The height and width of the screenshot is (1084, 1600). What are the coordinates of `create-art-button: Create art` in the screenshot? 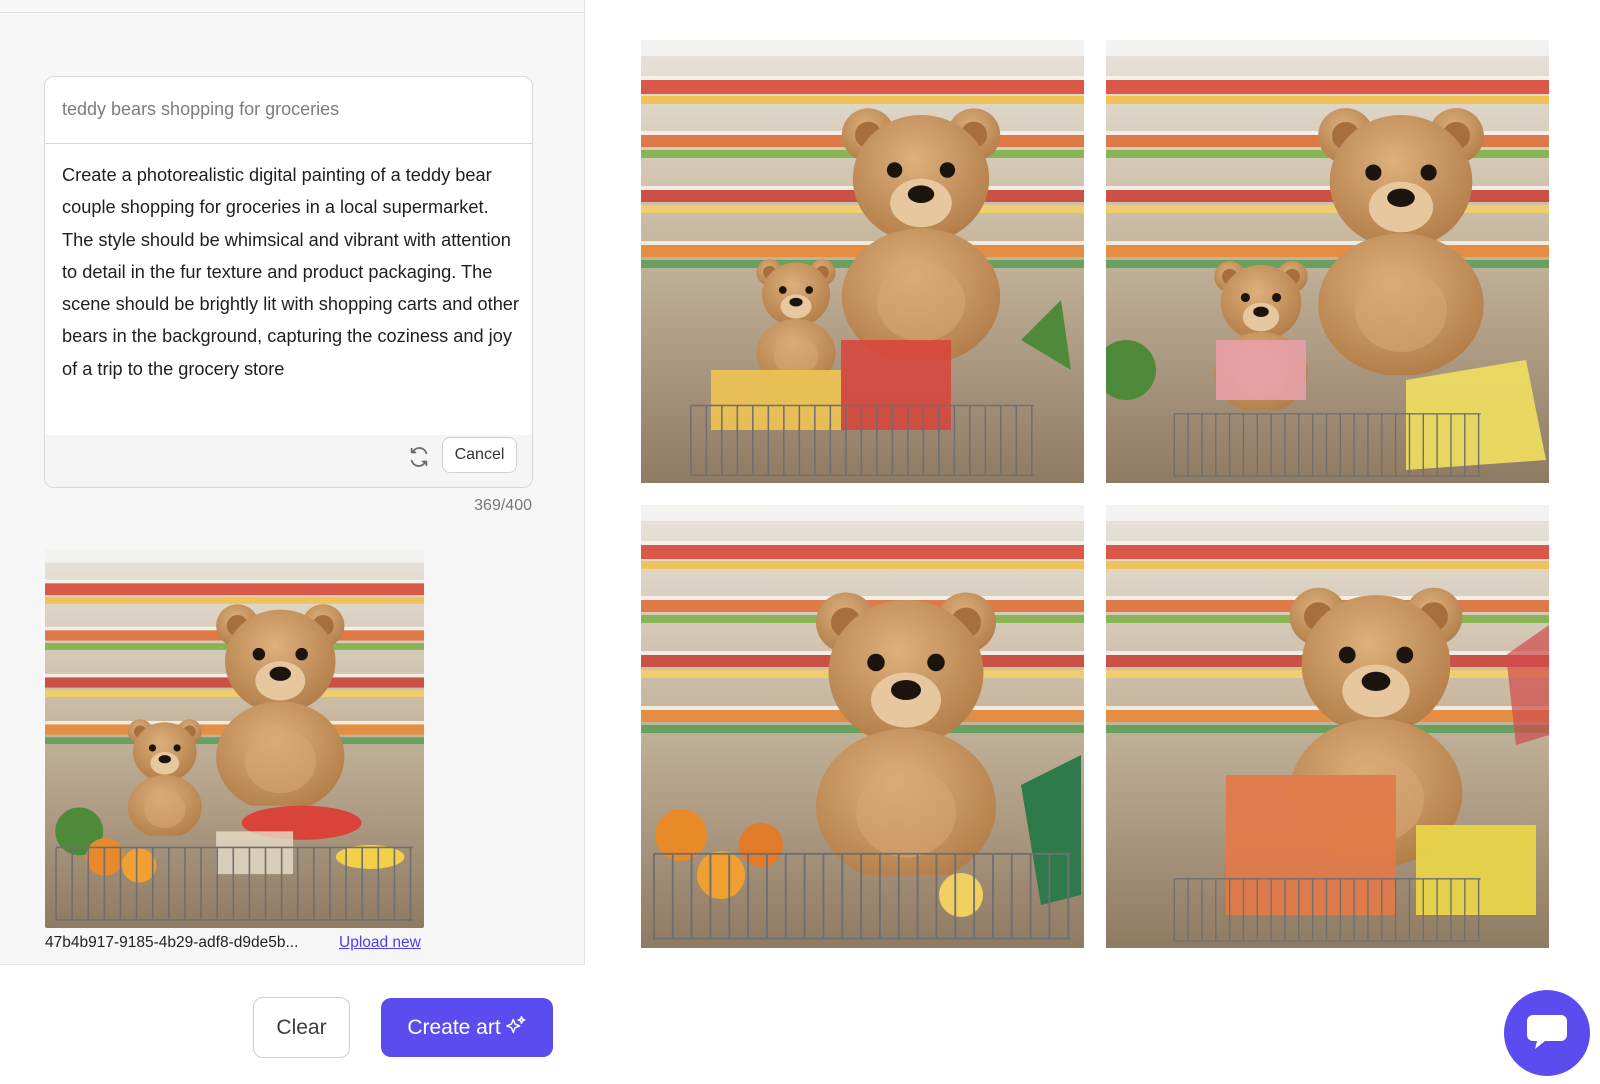 It's located at (467, 1027).